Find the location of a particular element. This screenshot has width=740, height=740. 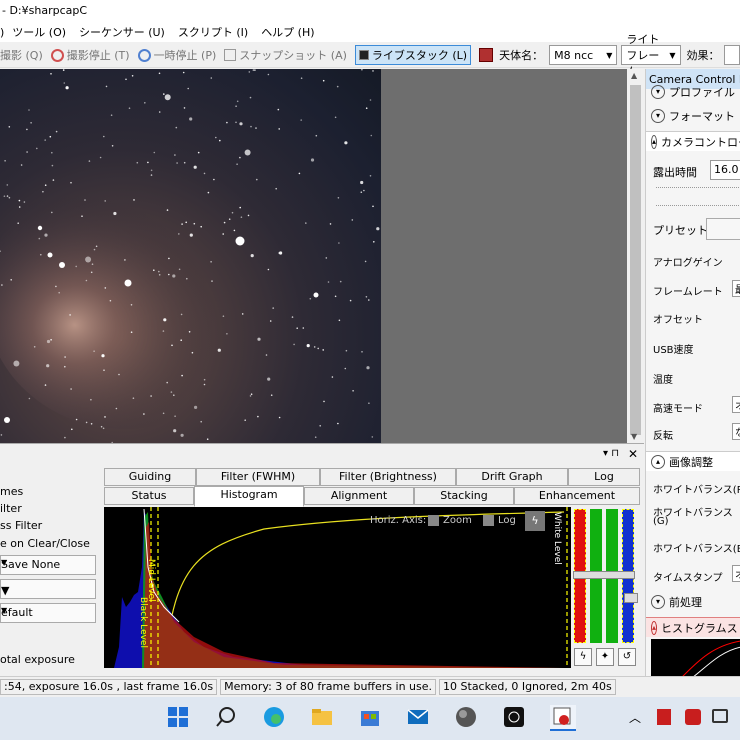

network-icon is located at coordinates (720, 716).